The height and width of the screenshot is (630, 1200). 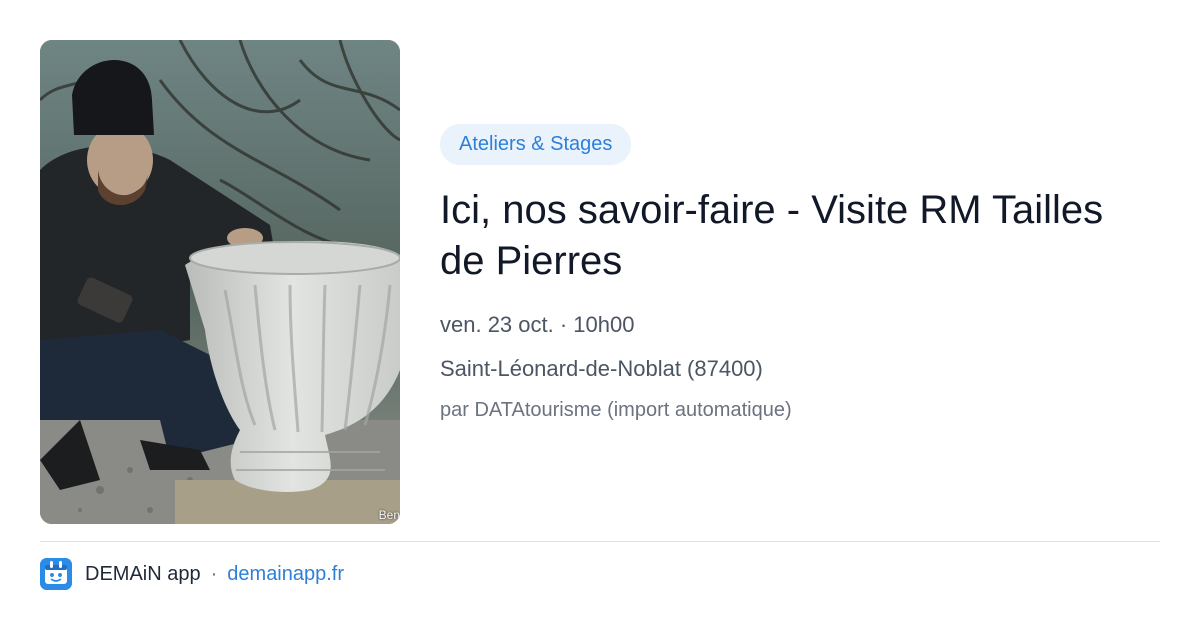 I want to click on event-location: Saint-Léonard-de-Noblat (87400), so click(x=601, y=368).